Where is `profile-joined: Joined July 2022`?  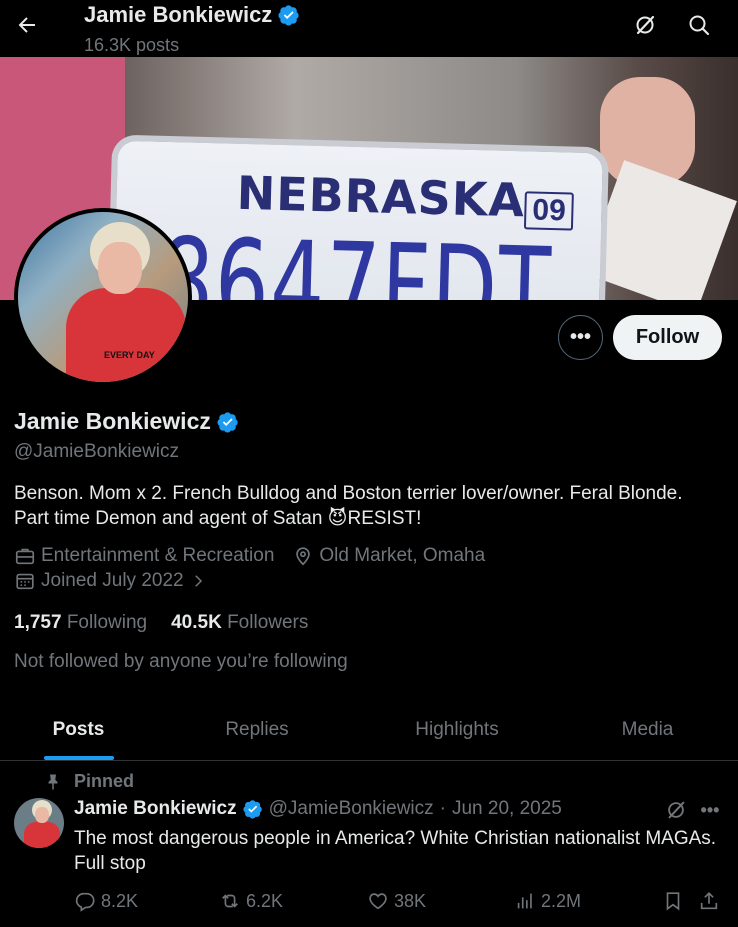
profile-joined: Joined July 2022 is located at coordinates (110, 581).